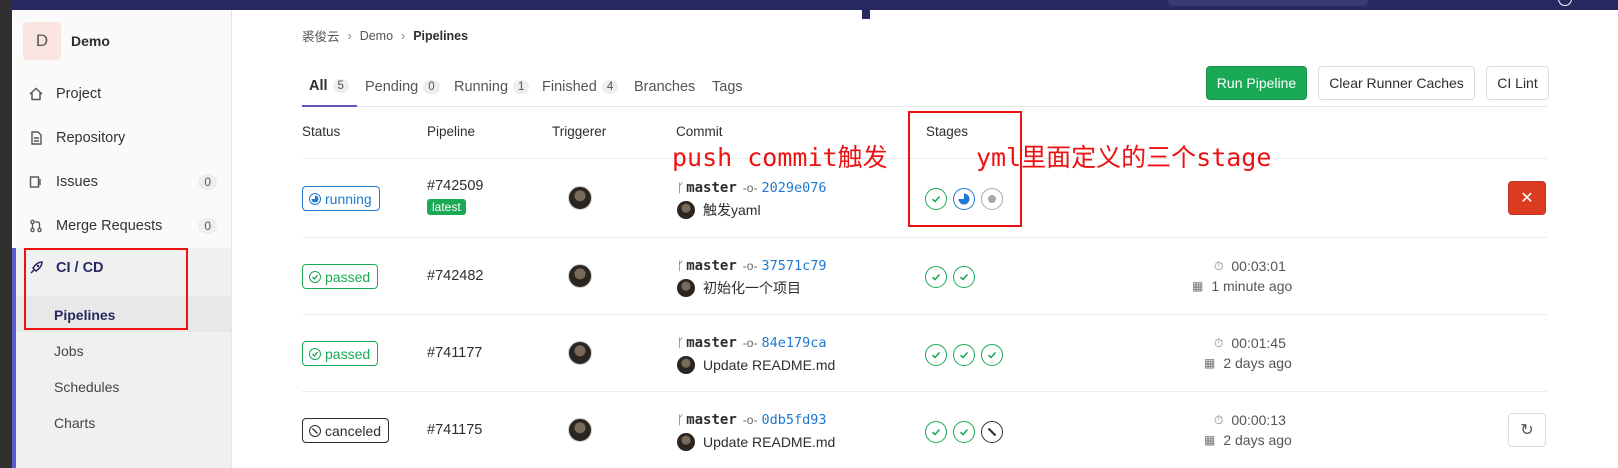 This screenshot has height=468, width=1618. Describe the element at coordinates (1527, 198) in the screenshot. I see `cancel-pipeline-button: ✕` at that location.